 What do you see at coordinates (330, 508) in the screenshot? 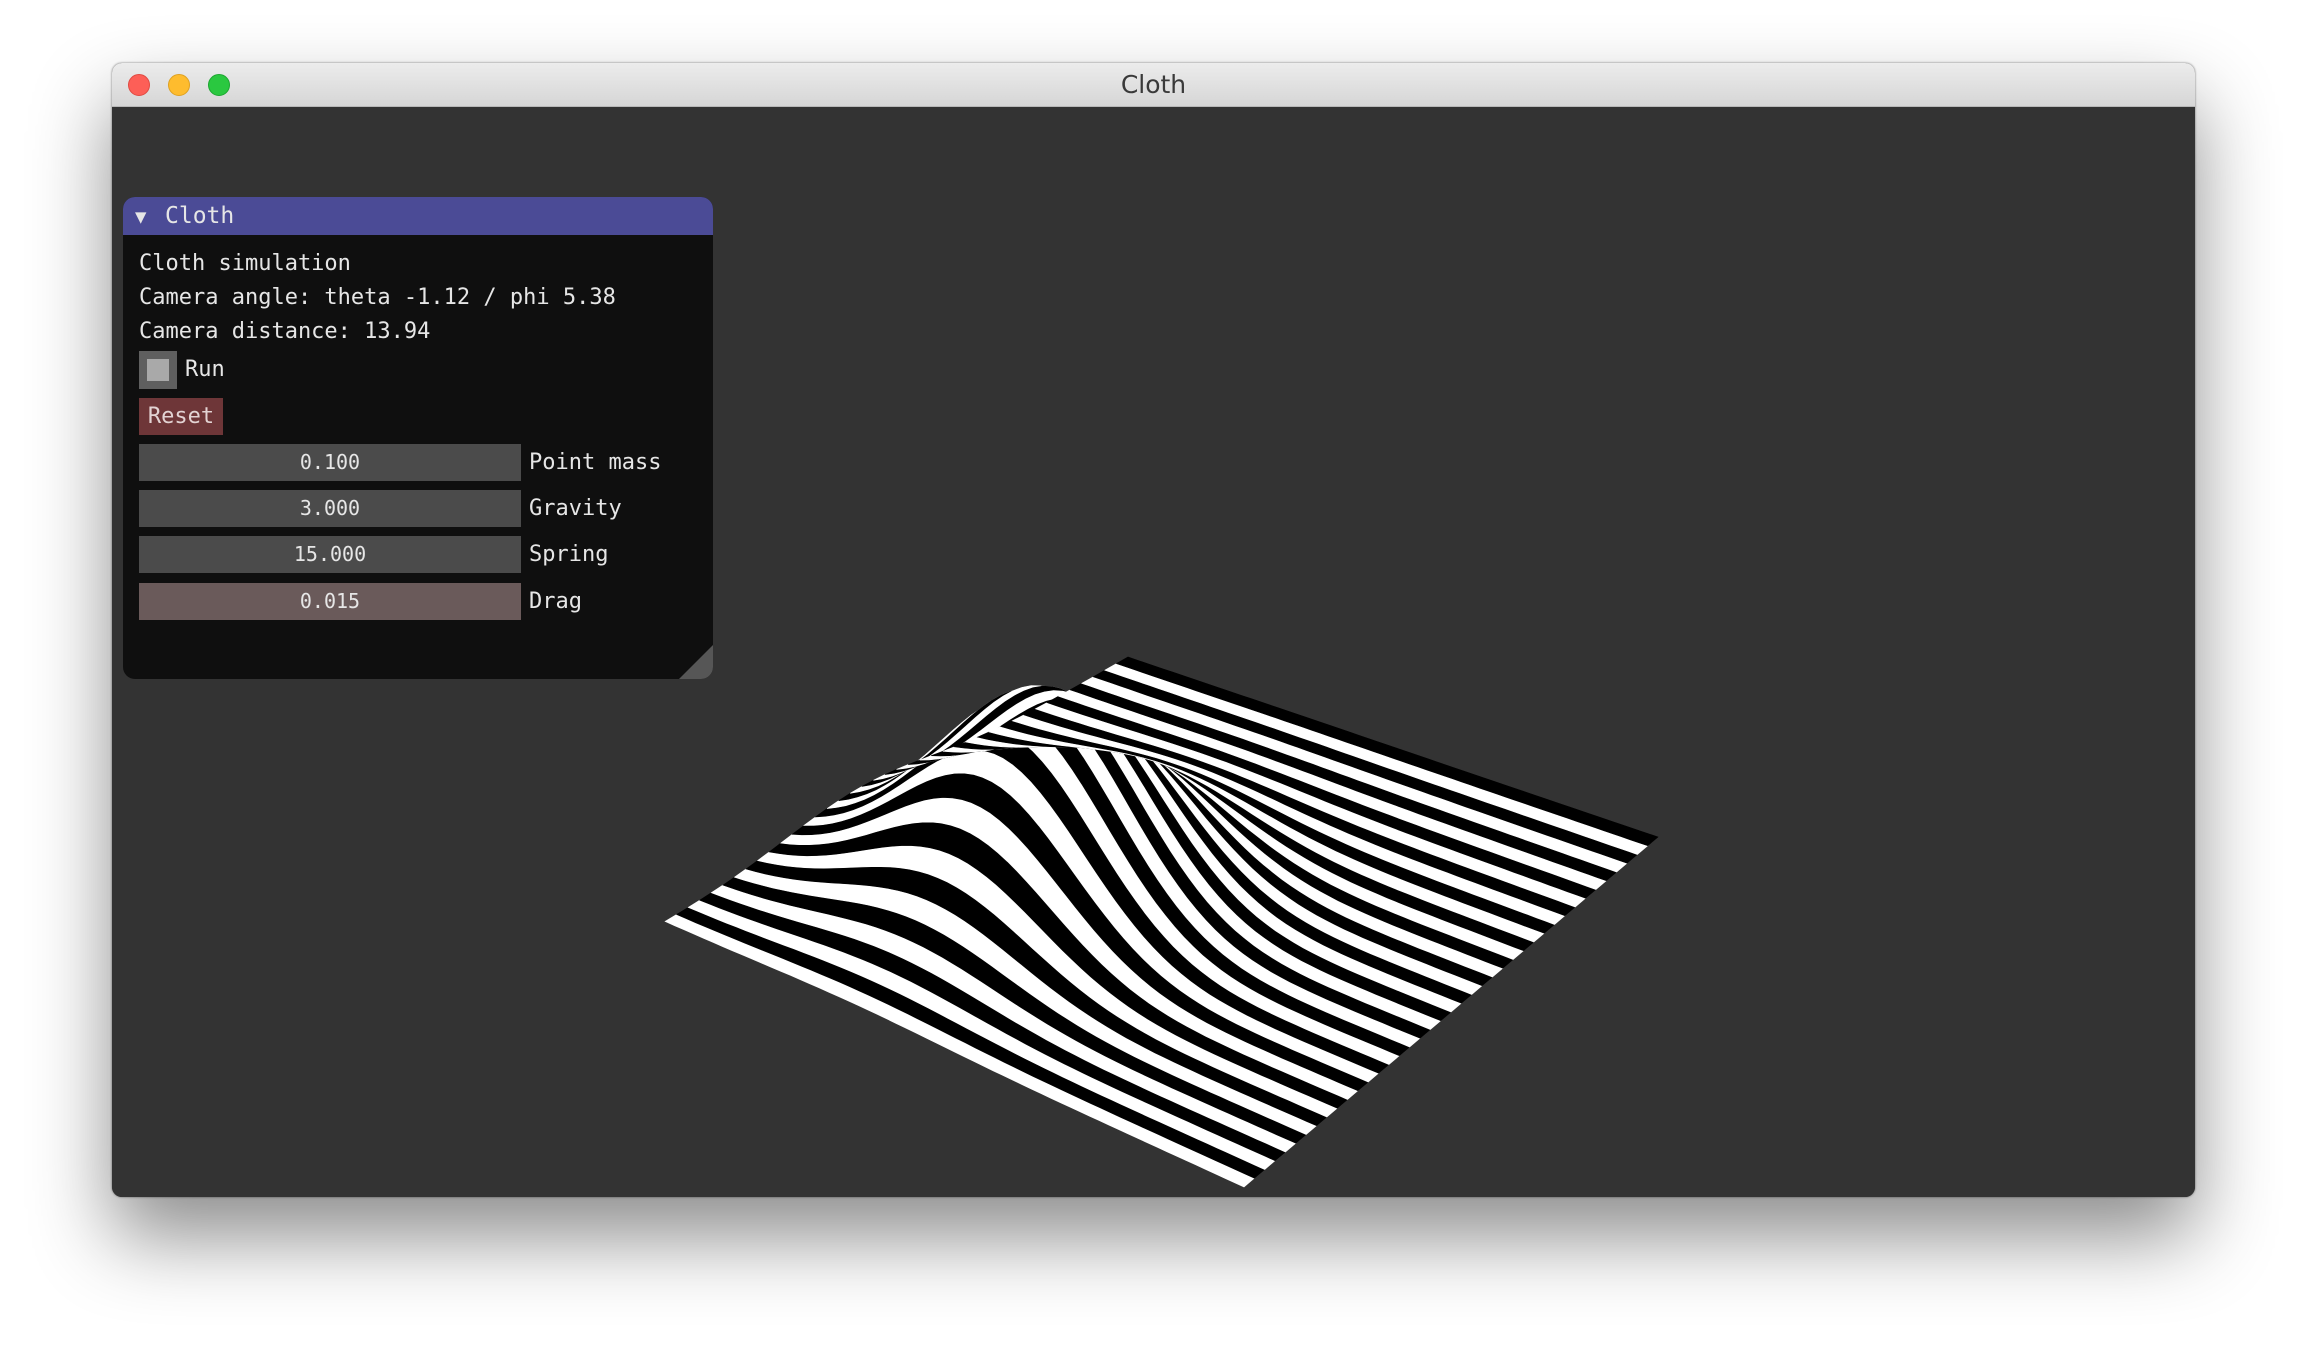
I see `gravity-slider: 3.000` at bounding box center [330, 508].